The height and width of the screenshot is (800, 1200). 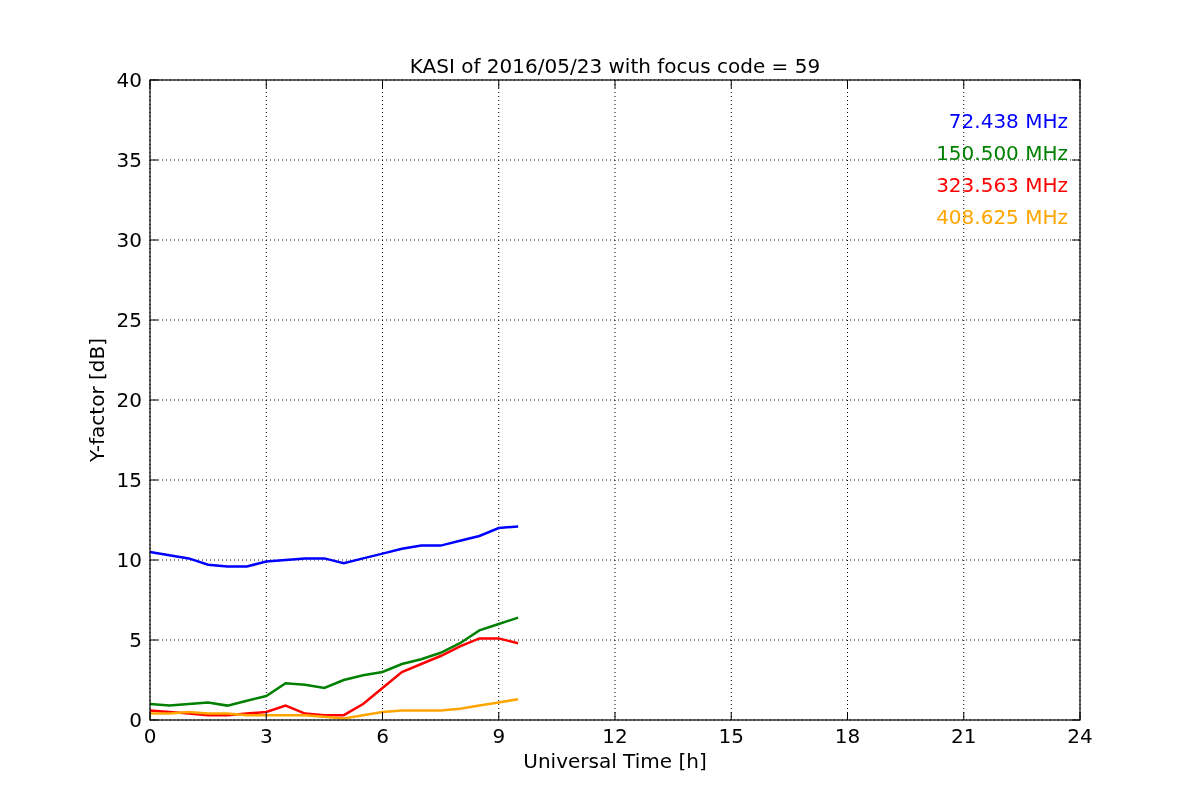 What do you see at coordinates (499, 736) in the screenshot?
I see `tick-label: 9` at bounding box center [499, 736].